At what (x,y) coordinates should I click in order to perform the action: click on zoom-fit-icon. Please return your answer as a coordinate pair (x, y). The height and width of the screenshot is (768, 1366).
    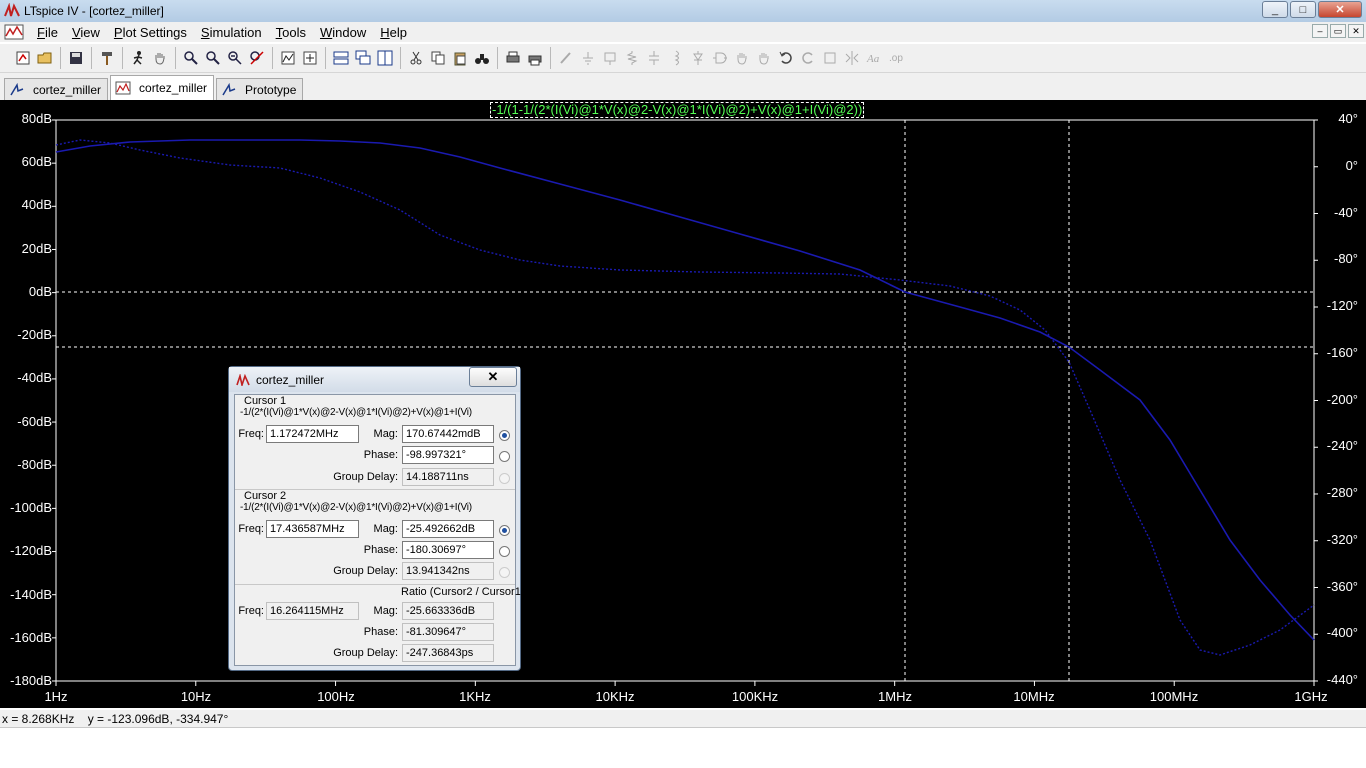
    Looking at the image, I should click on (257, 58).